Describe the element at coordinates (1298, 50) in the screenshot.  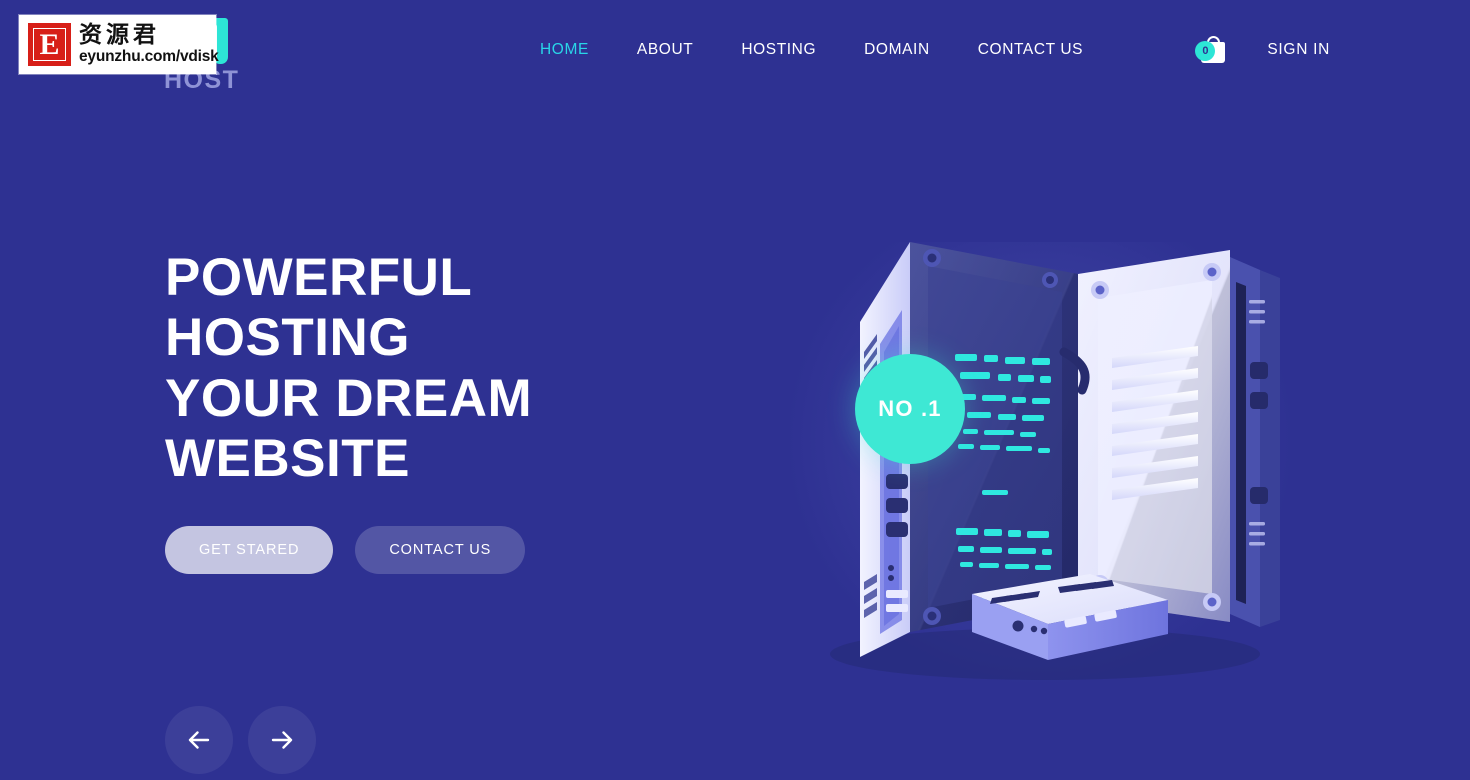
I see `sign-in-button: SIGN IN` at that location.